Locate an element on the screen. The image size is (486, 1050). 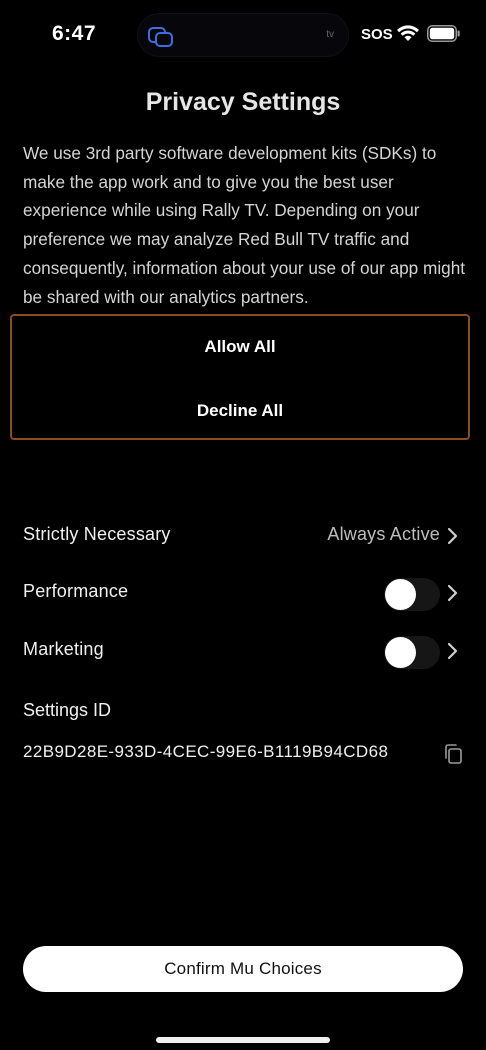
confirm-choices-button: Confirm Mu Choices is located at coordinates (243, 969).